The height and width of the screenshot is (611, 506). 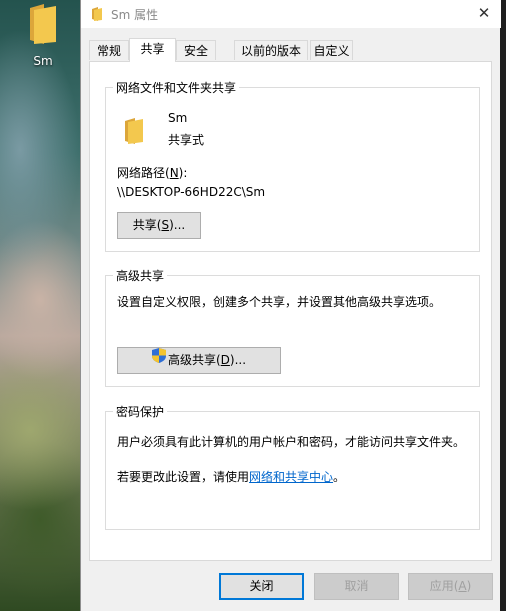 I want to click on network-path-value: \\DESKTOP-66HD22C\Sm, so click(x=191, y=192).